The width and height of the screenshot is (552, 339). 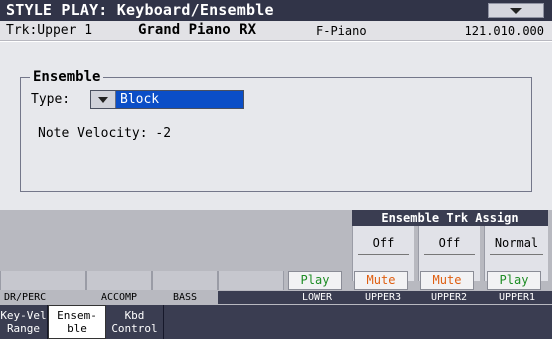 What do you see at coordinates (517, 297) in the screenshot?
I see `track-label-upper1: UPPER1` at bounding box center [517, 297].